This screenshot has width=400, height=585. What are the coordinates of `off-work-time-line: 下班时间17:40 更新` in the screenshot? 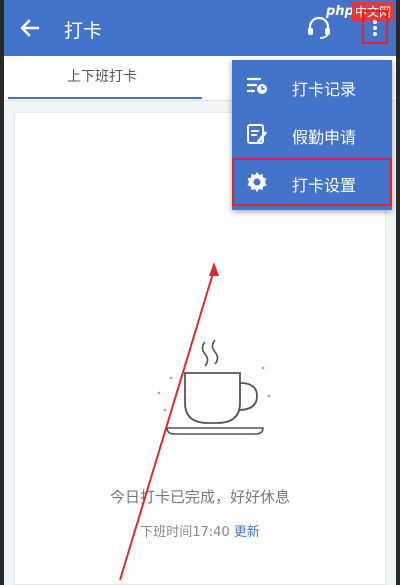 It's located at (200, 530).